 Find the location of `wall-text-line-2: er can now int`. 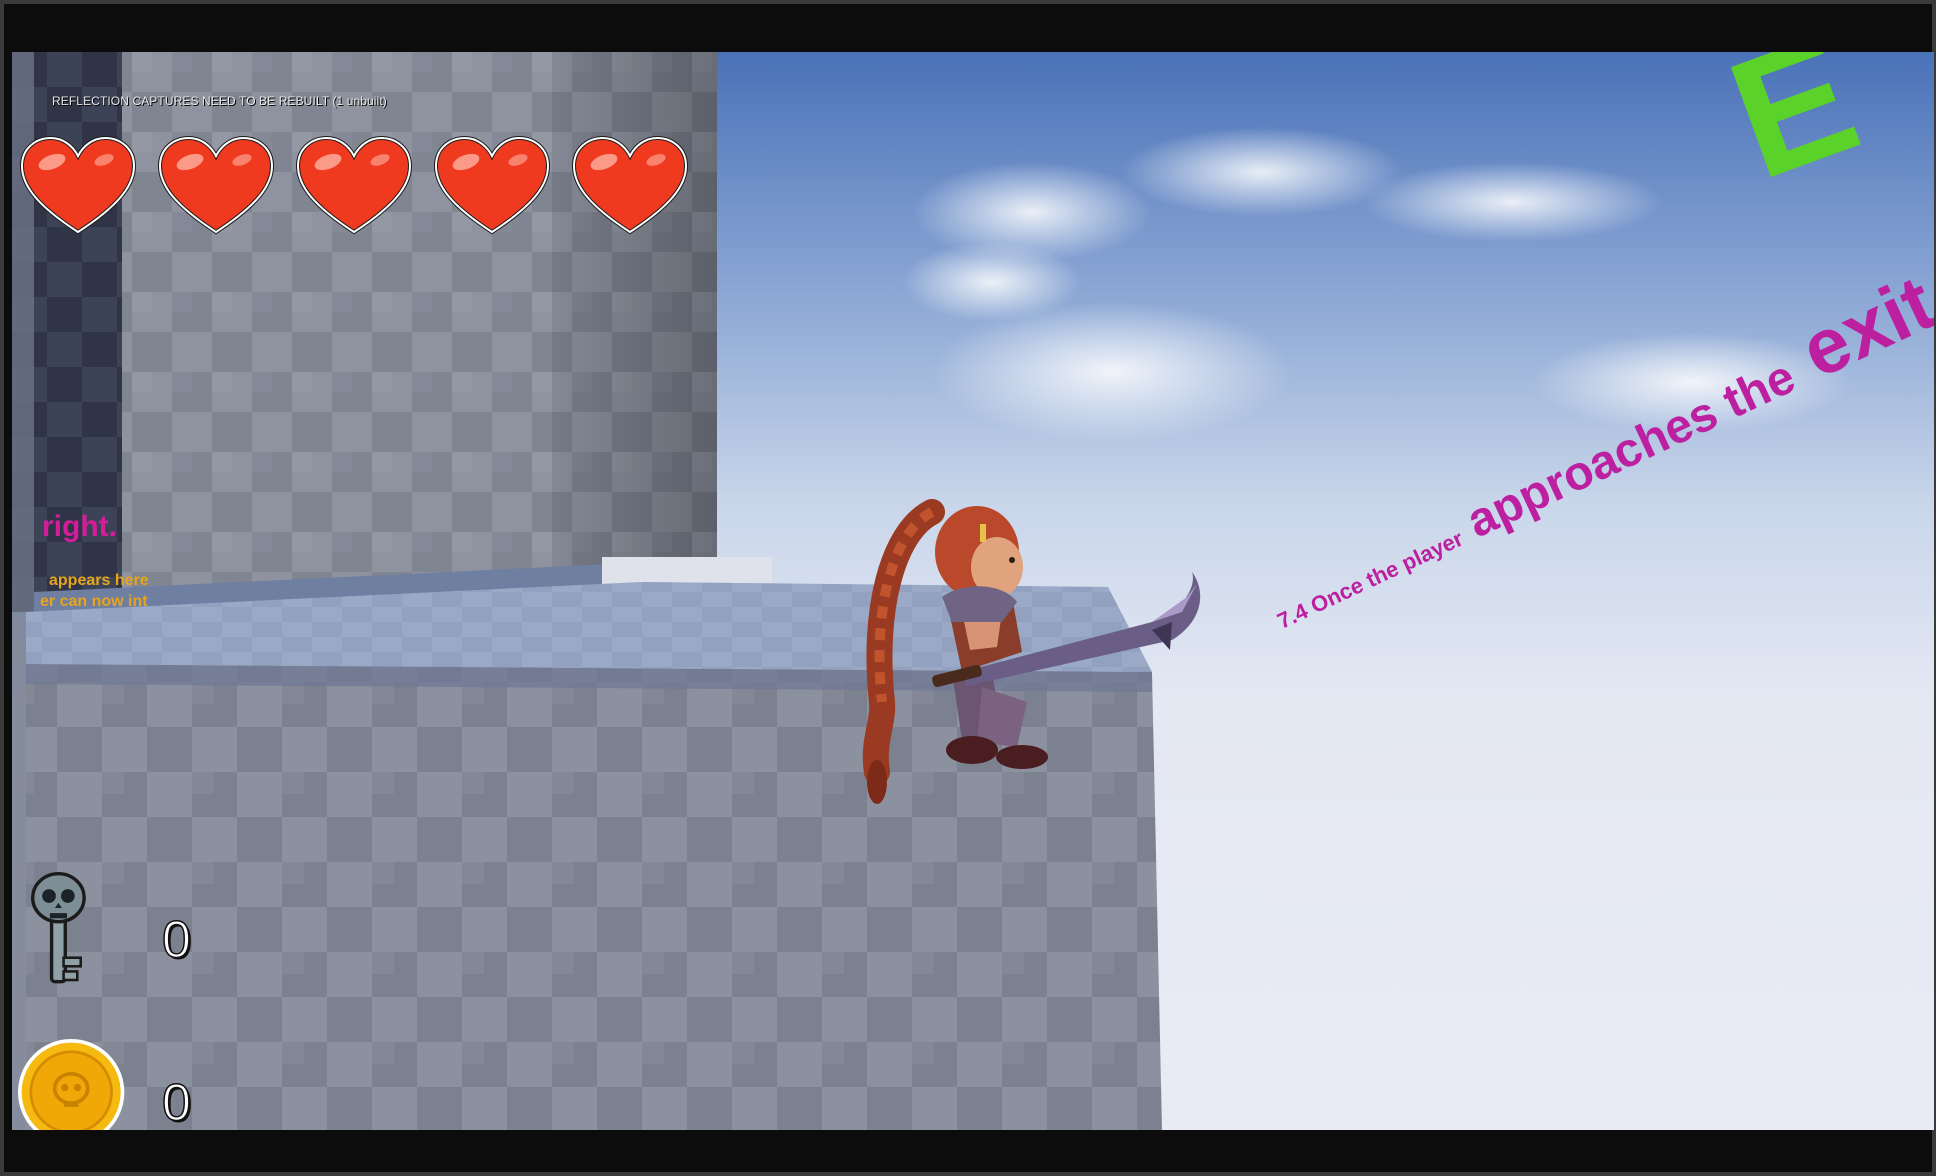

wall-text-line-2: er can now int is located at coordinates (94, 601).